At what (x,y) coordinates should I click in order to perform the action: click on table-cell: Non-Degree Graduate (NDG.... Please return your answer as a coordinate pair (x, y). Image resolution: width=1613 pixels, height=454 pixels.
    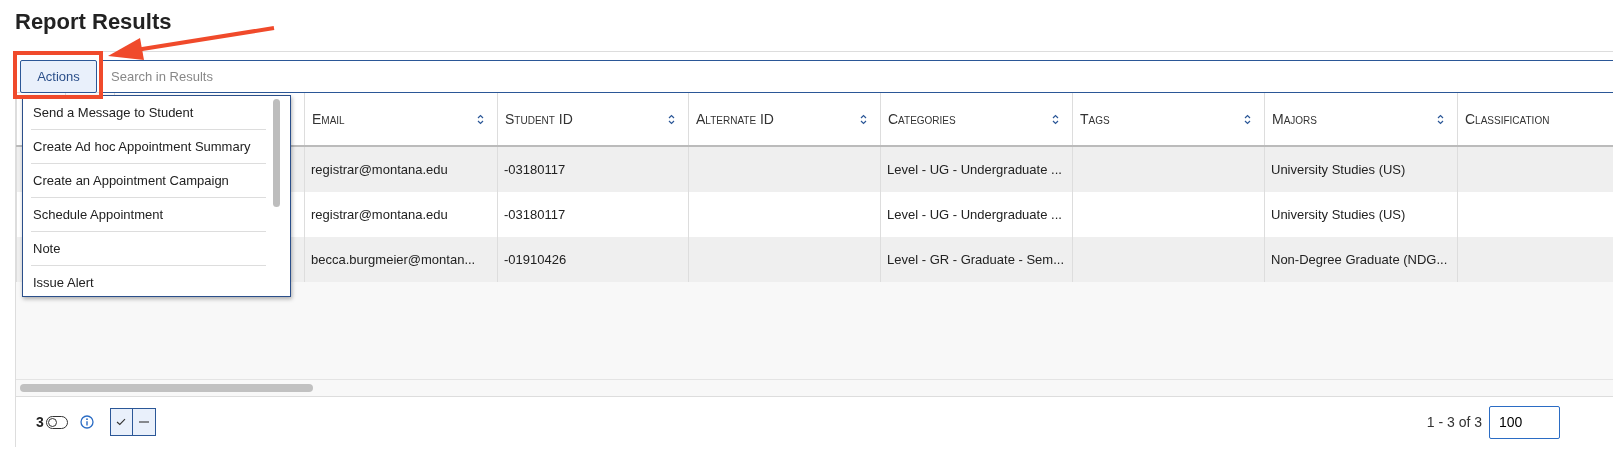
    Looking at the image, I should click on (1359, 259).